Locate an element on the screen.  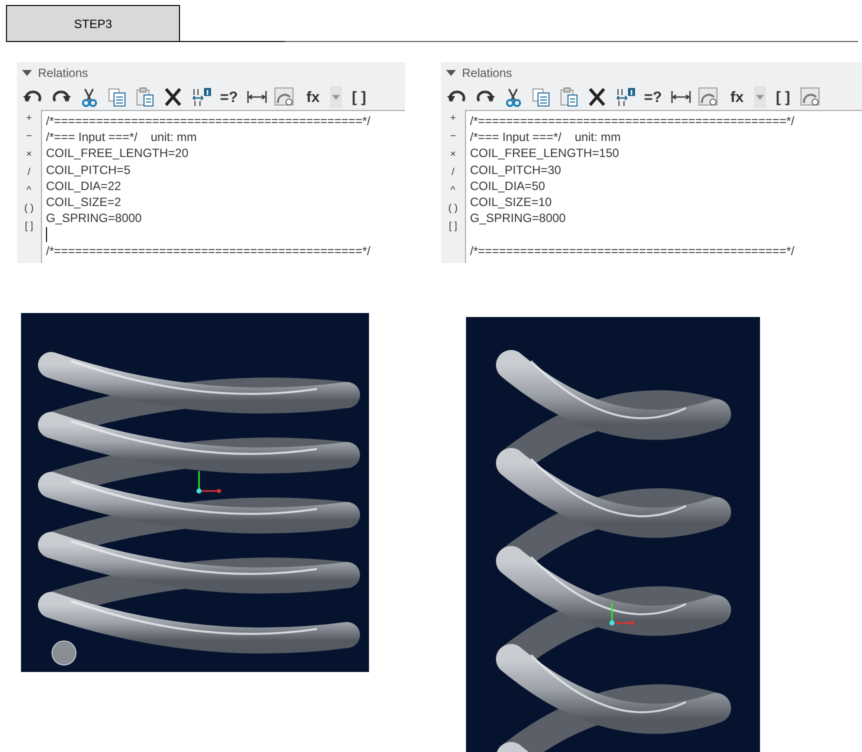
code-line: COIL_PITCH=5 is located at coordinates (89, 170).